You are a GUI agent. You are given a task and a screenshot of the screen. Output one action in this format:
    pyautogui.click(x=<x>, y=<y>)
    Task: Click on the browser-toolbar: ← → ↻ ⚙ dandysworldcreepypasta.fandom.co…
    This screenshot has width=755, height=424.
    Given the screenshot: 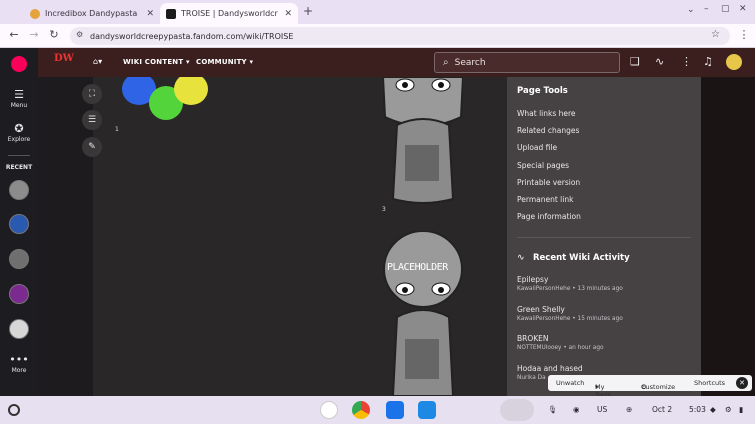 What is the action you would take?
    pyautogui.click(x=377, y=36)
    